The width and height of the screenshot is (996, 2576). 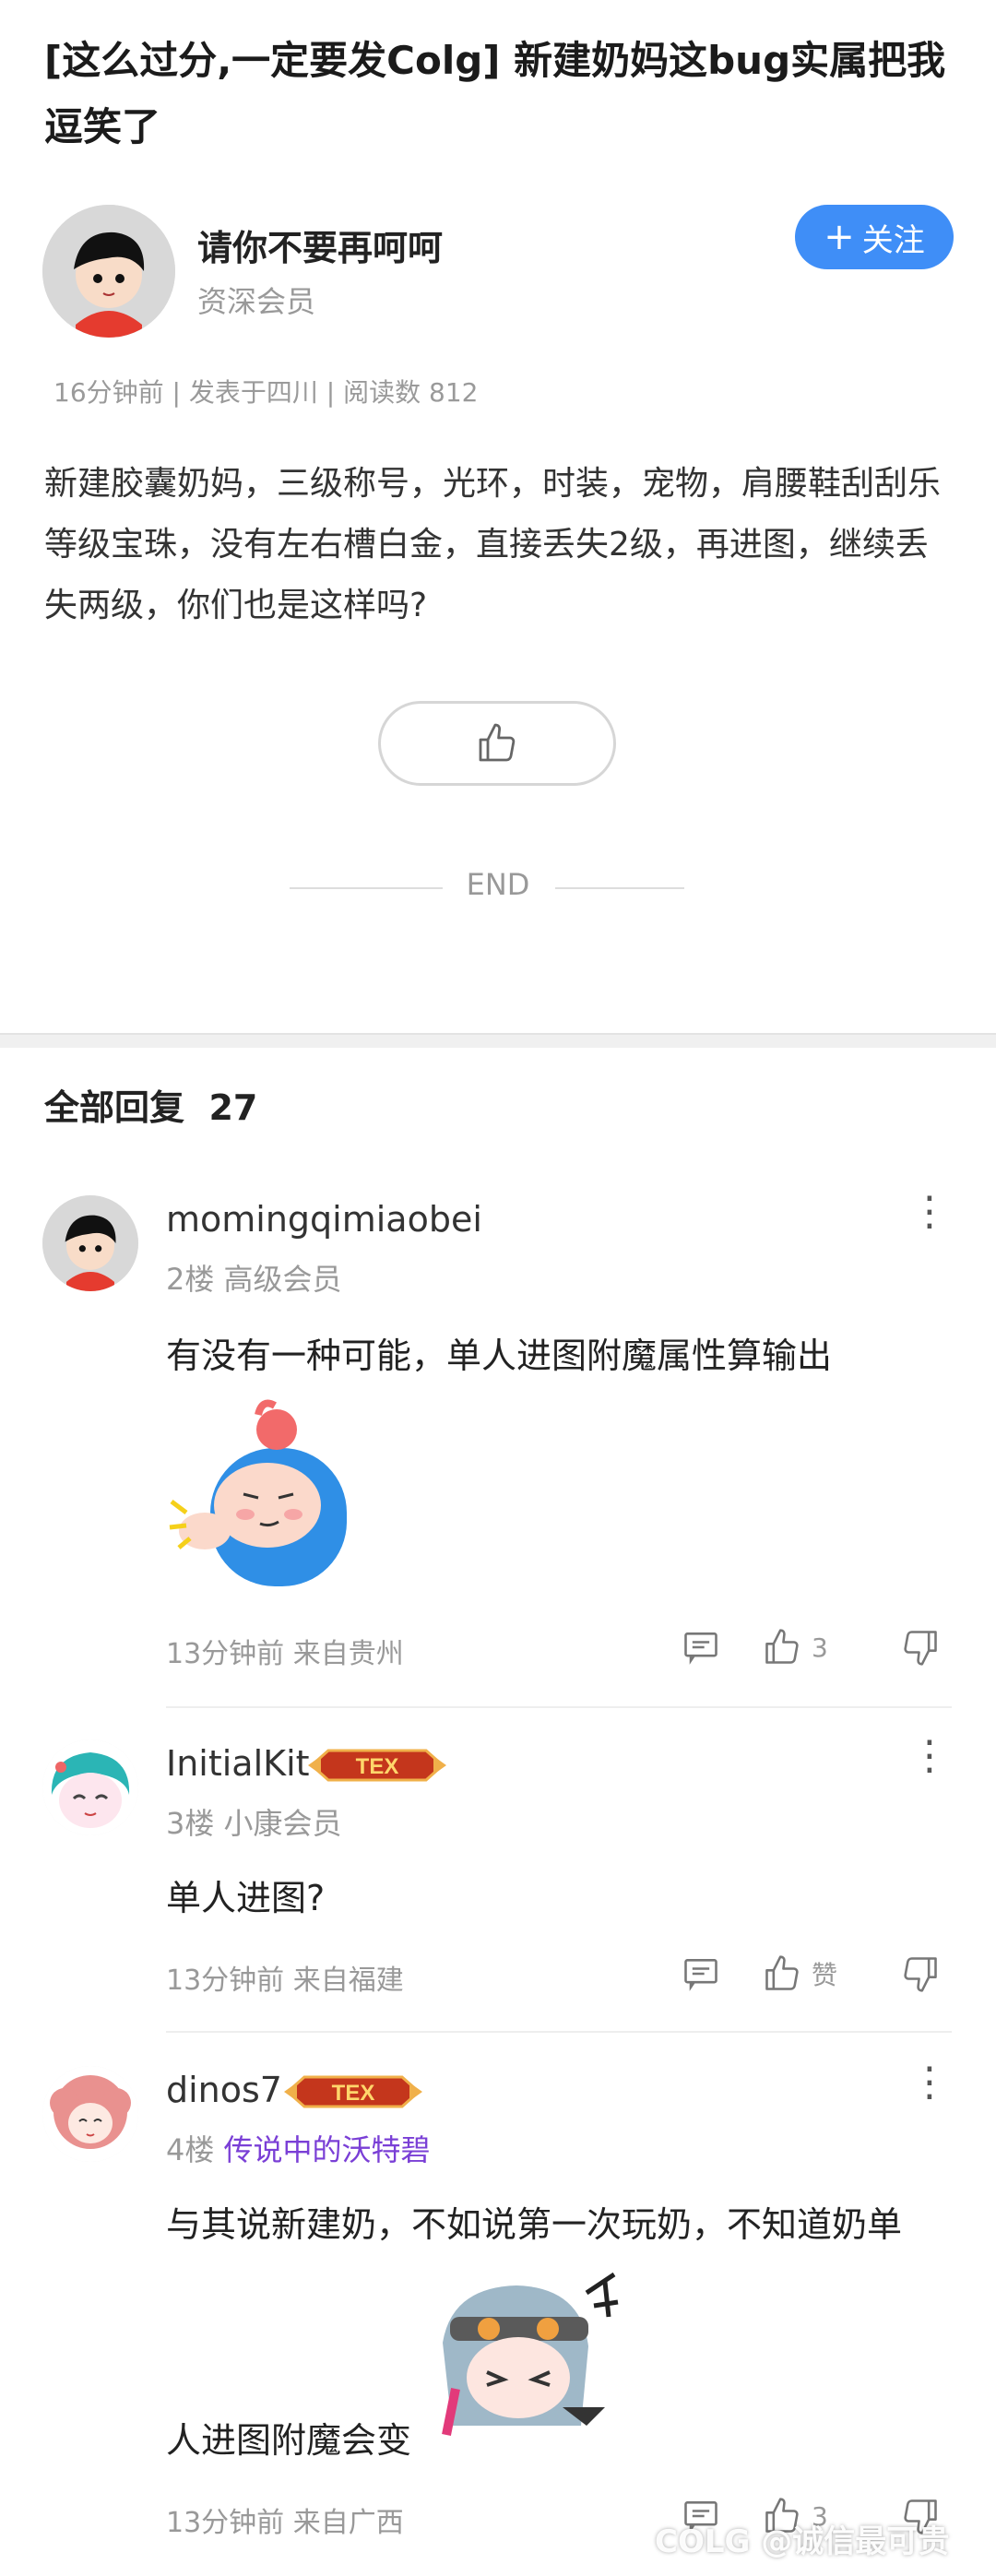 I want to click on comment-text: 有没有一种可能，单人进图附魔属性算输出, so click(x=499, y=1355).